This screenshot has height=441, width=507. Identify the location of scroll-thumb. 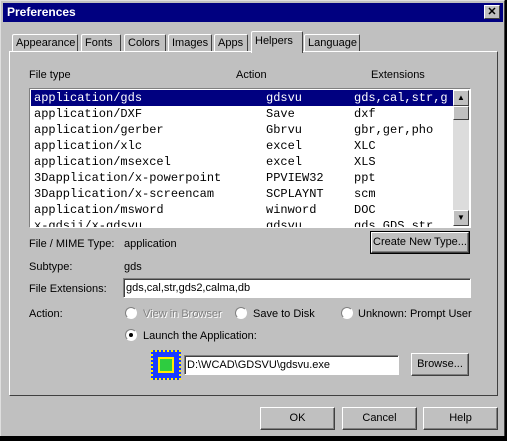
(461, 113).